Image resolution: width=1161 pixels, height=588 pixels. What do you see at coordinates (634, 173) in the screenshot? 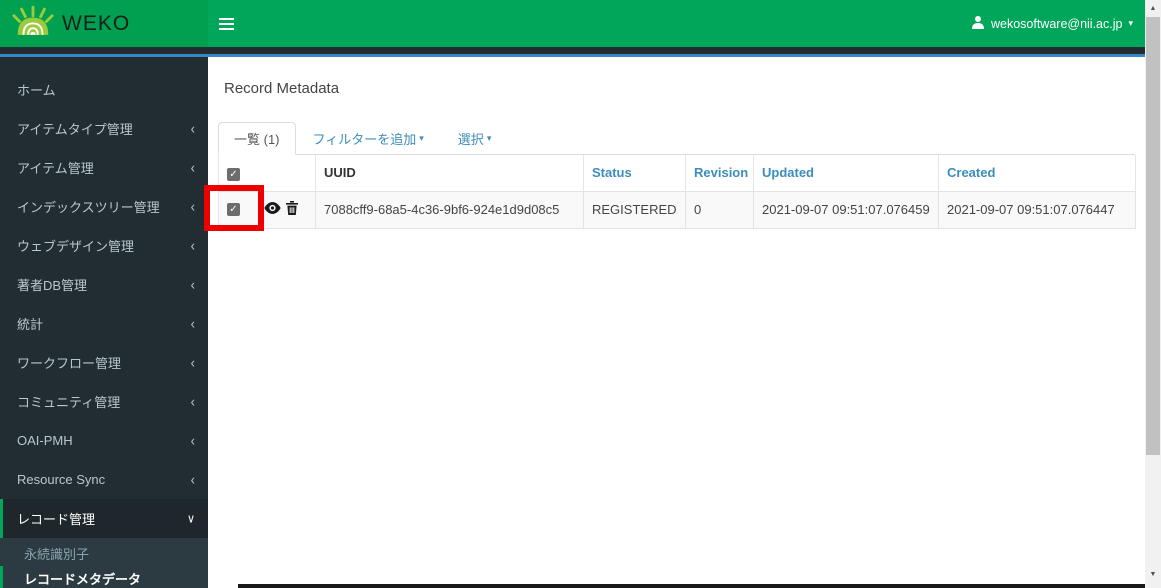
I see `column-header-status: Status` at bounding box center [634, 173].